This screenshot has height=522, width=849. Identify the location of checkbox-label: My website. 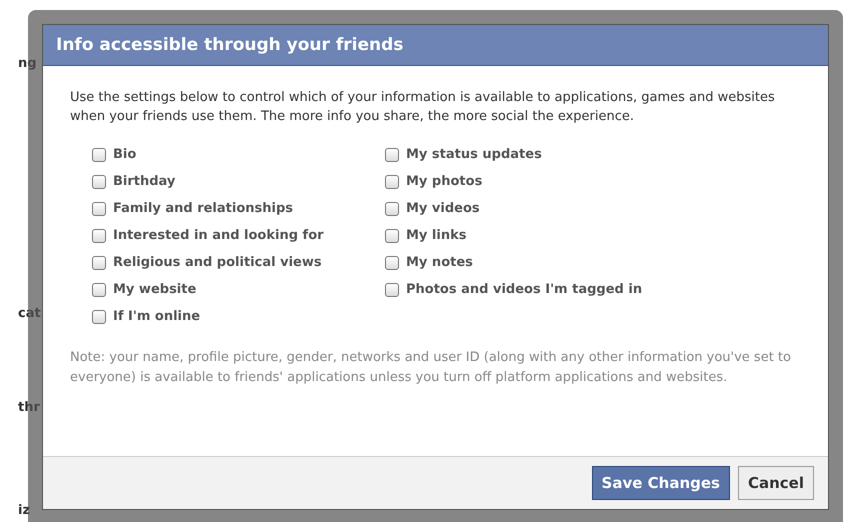
(154, 289).